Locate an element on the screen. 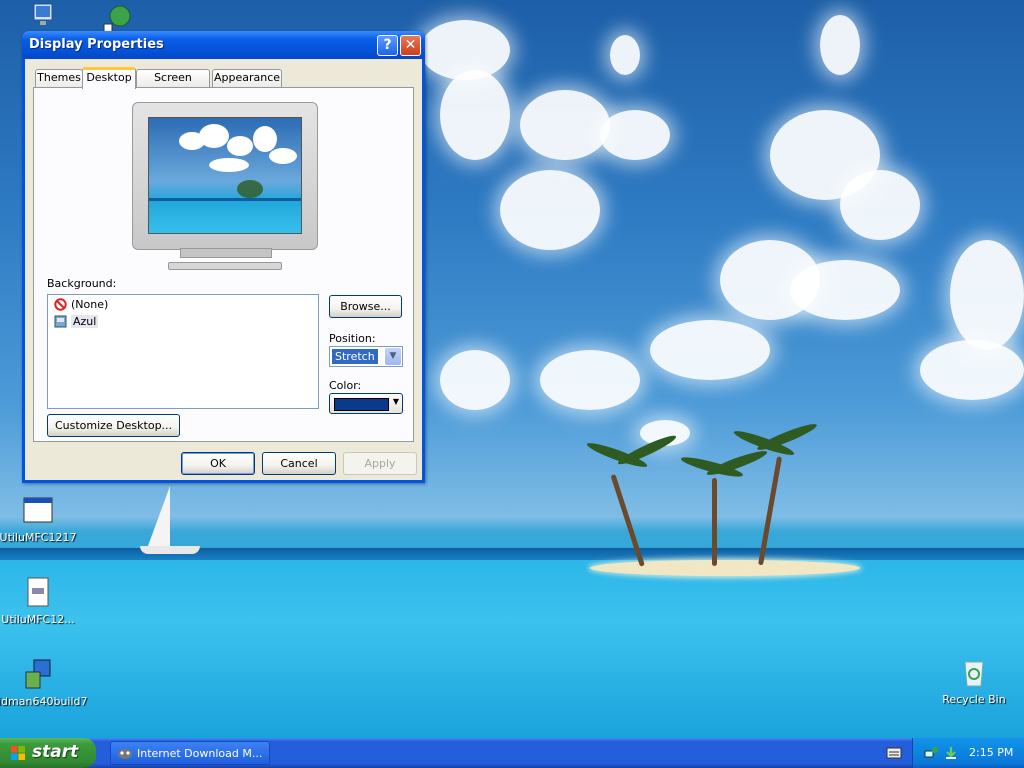  monitor-base is located at coordinates (225, 266).